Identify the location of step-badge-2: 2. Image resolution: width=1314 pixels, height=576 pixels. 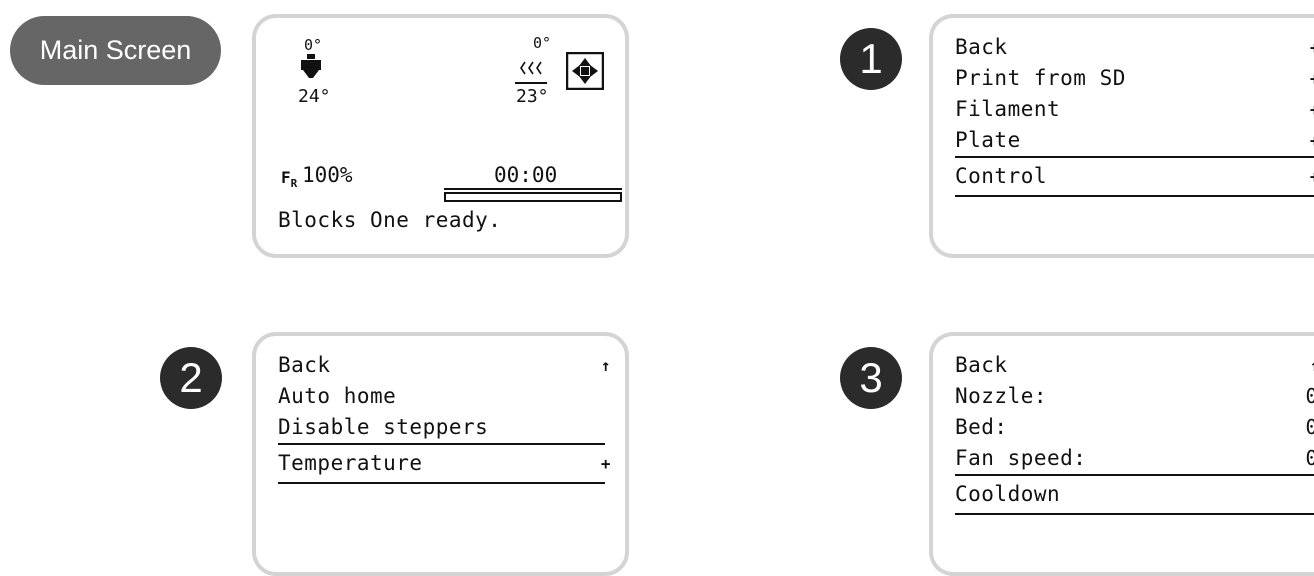
(191, 378).